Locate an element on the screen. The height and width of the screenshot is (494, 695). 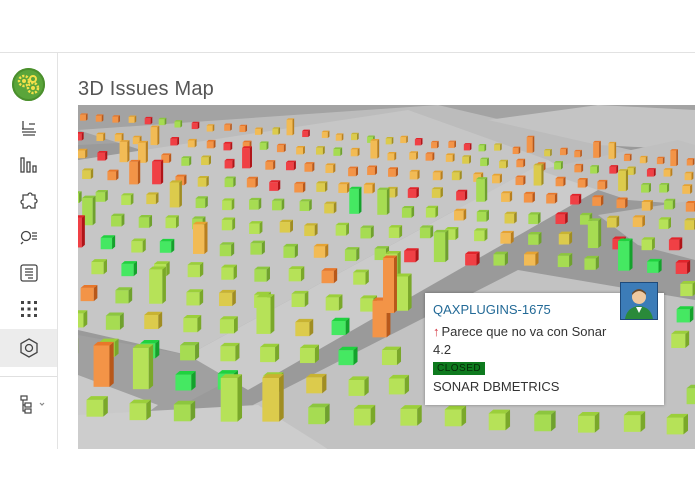
sidebar-item-measures is located at coordinates (29, 165).